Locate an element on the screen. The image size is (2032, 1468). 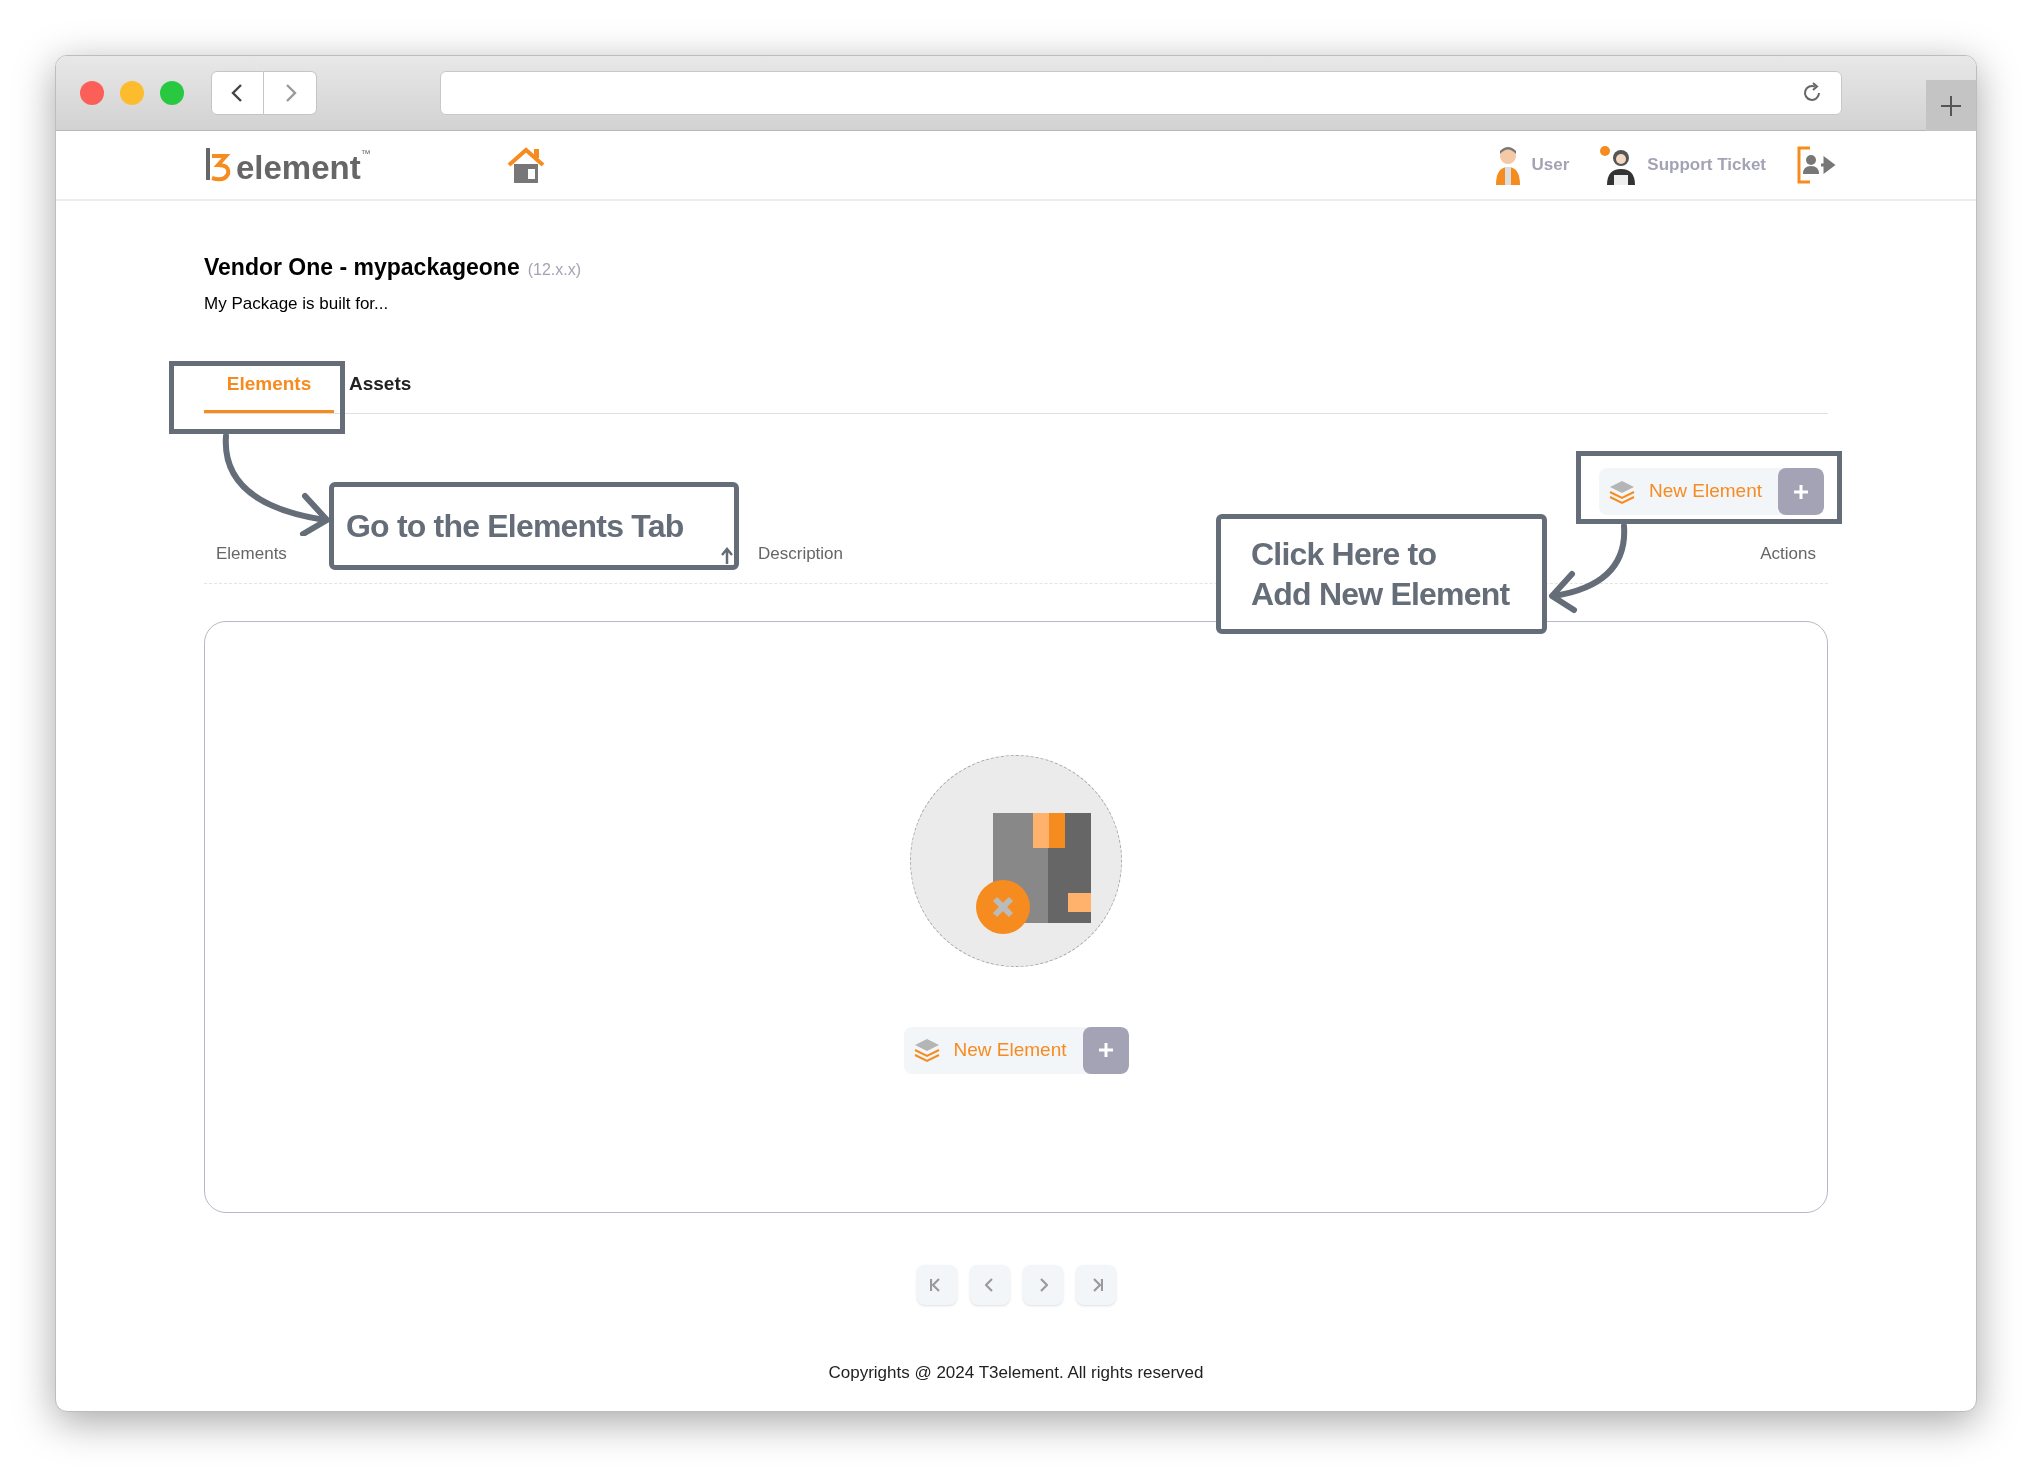
logo-mark-icon is located at coordinates (218, 165).